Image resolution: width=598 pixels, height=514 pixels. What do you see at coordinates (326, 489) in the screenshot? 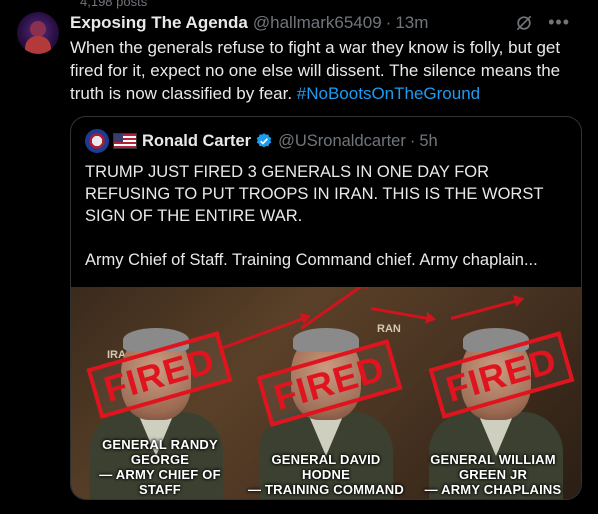
I see `general-role: — TRAINING COMMAND` at bounding box center [326, 489].